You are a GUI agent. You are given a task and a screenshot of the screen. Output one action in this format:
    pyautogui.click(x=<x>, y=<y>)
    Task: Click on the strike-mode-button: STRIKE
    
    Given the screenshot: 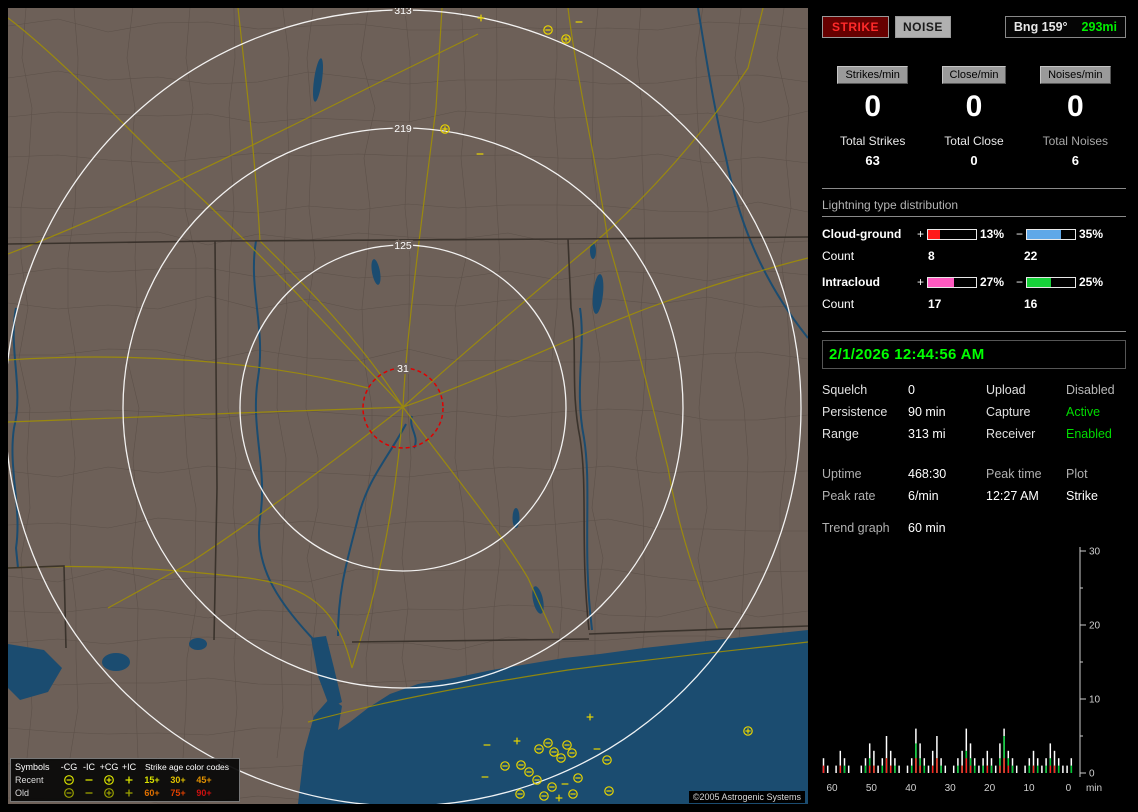 What is the action you would take?
    pyautogui.click(x=856, y=27)
    